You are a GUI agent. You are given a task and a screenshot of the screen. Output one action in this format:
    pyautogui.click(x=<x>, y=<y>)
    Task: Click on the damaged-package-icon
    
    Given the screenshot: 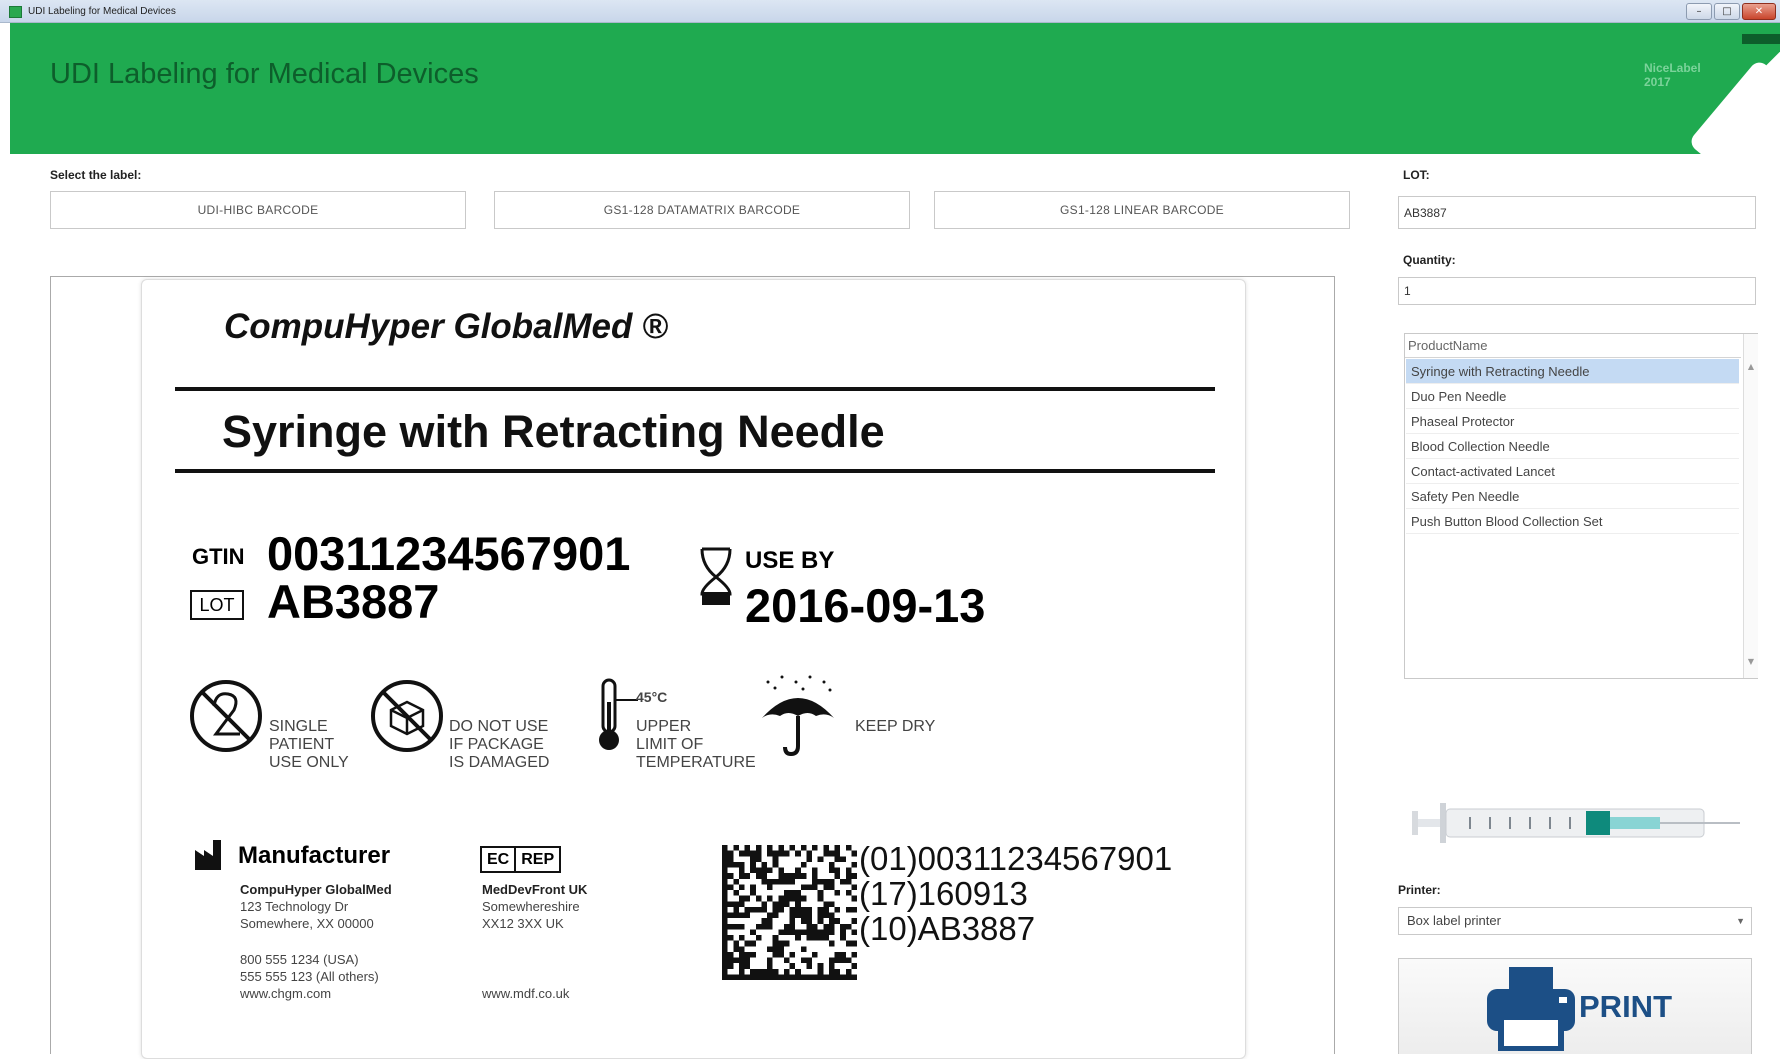 What is the action you would take?
    pyautogui.click(x=407, y=716)
    